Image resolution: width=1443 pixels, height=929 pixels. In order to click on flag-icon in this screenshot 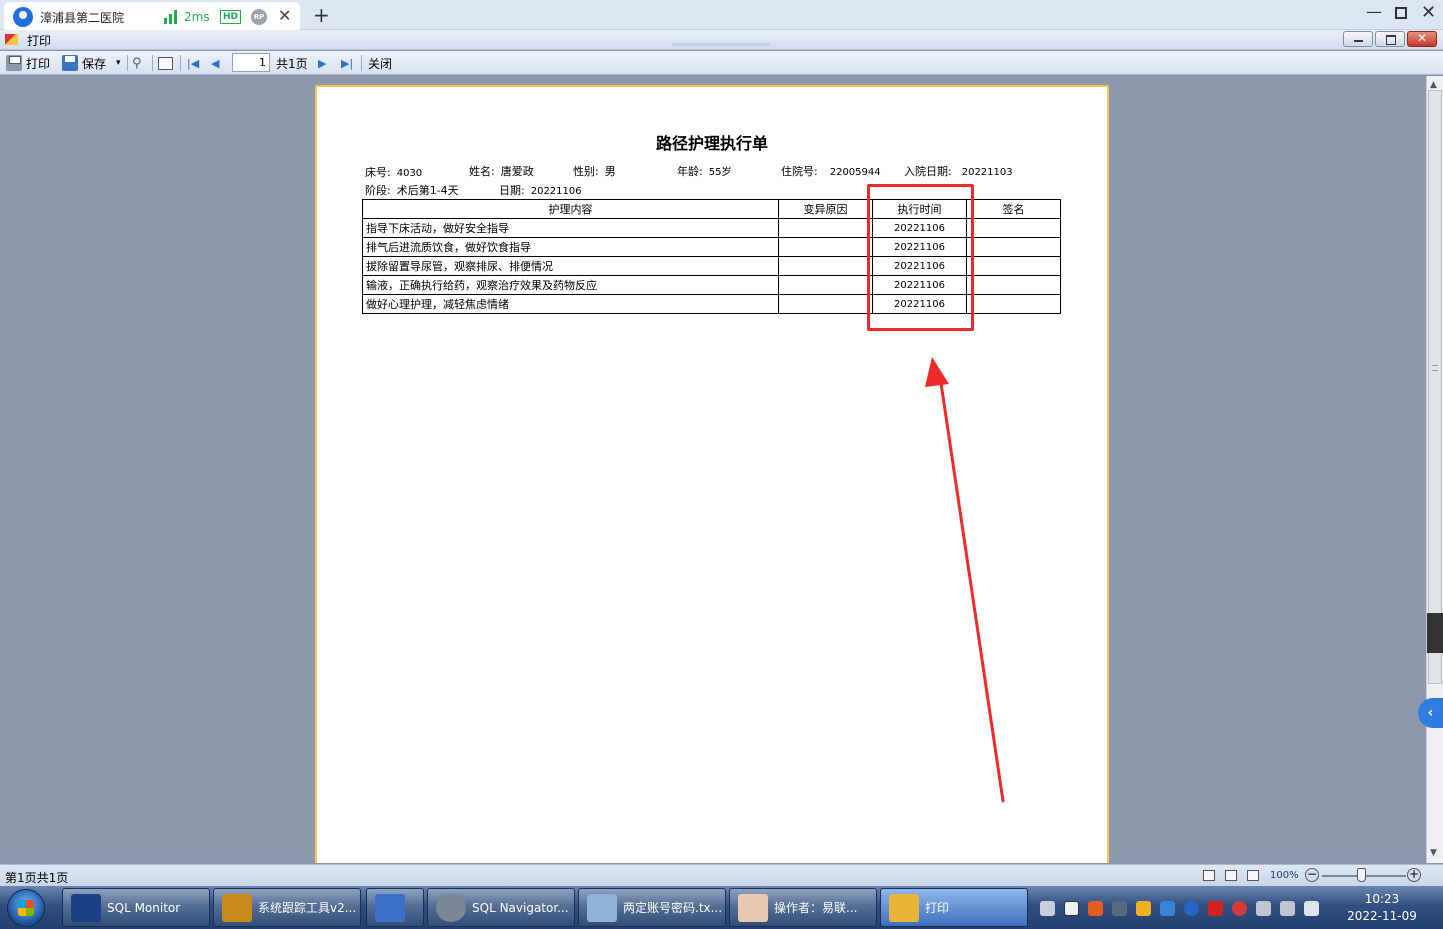, I will do `click(1095, 908)`.